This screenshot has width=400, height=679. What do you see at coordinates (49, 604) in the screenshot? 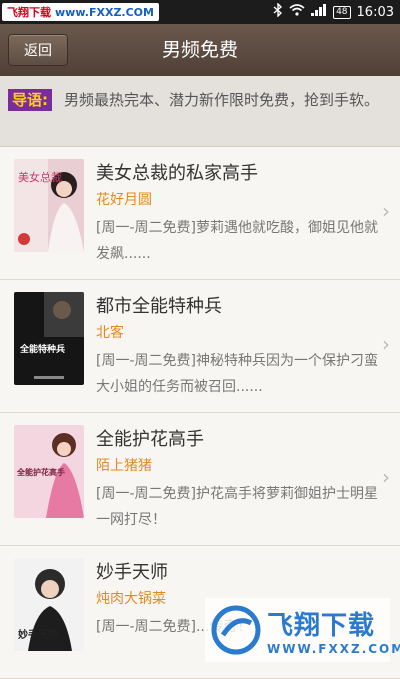
I see `book-cover: 妙手天师` at bounding box center [49, 604].